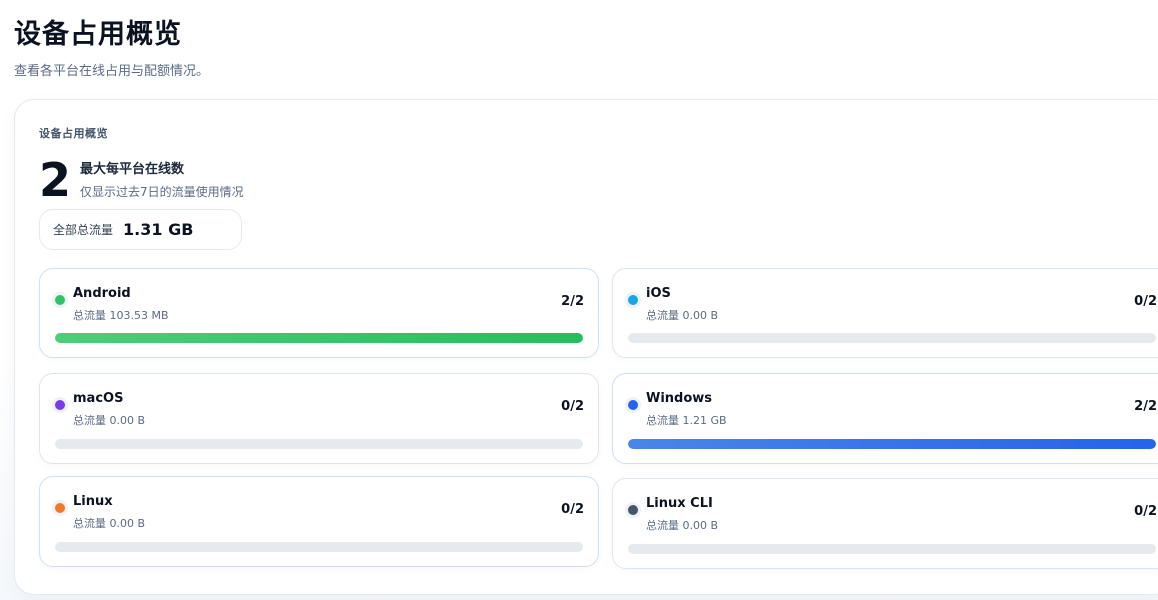  I want to click on platform-traffic: 总流量 103.53 MB, so click(121, 315).